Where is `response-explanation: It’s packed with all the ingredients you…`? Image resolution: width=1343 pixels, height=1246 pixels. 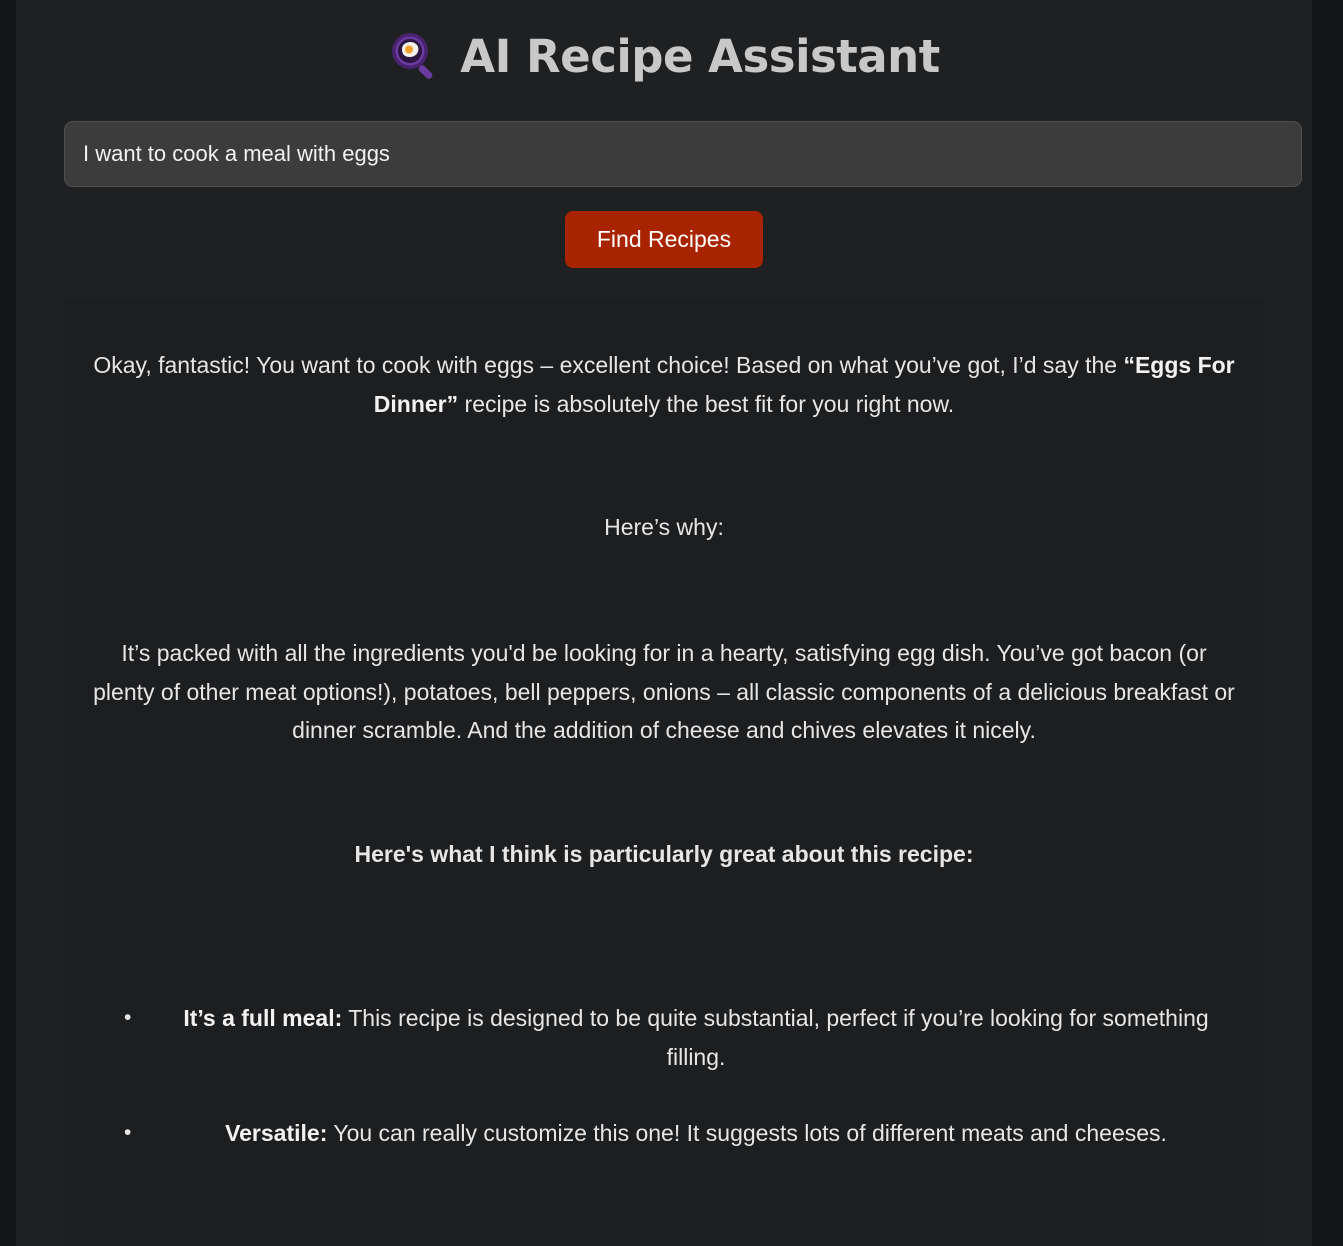 response-explanation: It’s packed with all the ingredients you… is located at coordinates (664, 691).